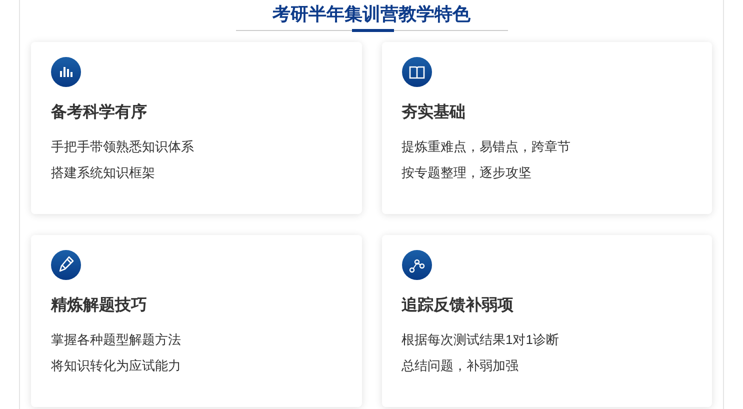  I want to click on feature-description: 总结问题，补弱加强, so click(461, 366).